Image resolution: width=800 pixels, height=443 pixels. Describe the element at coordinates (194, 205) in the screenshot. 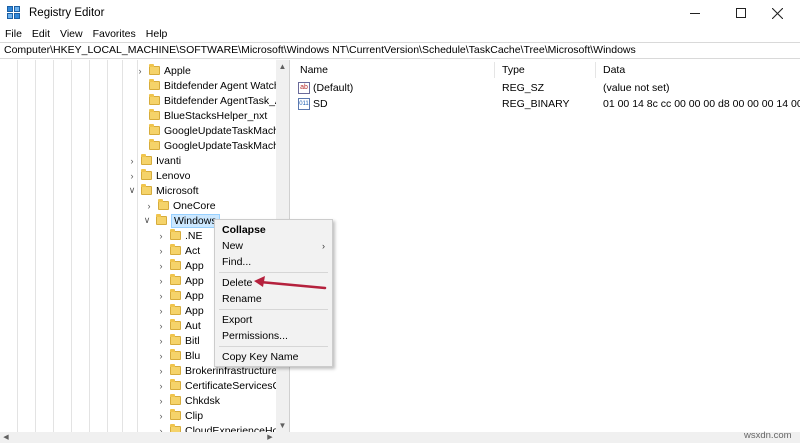

I see `tree-item-label: OneCore` at that location.